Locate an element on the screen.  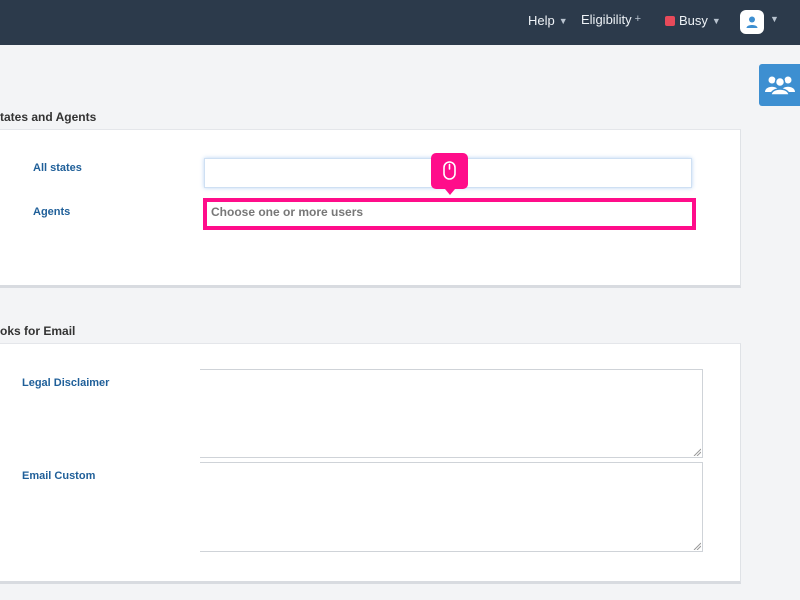
eligibility-label: Eligibility is located at coordinates (606, 19).